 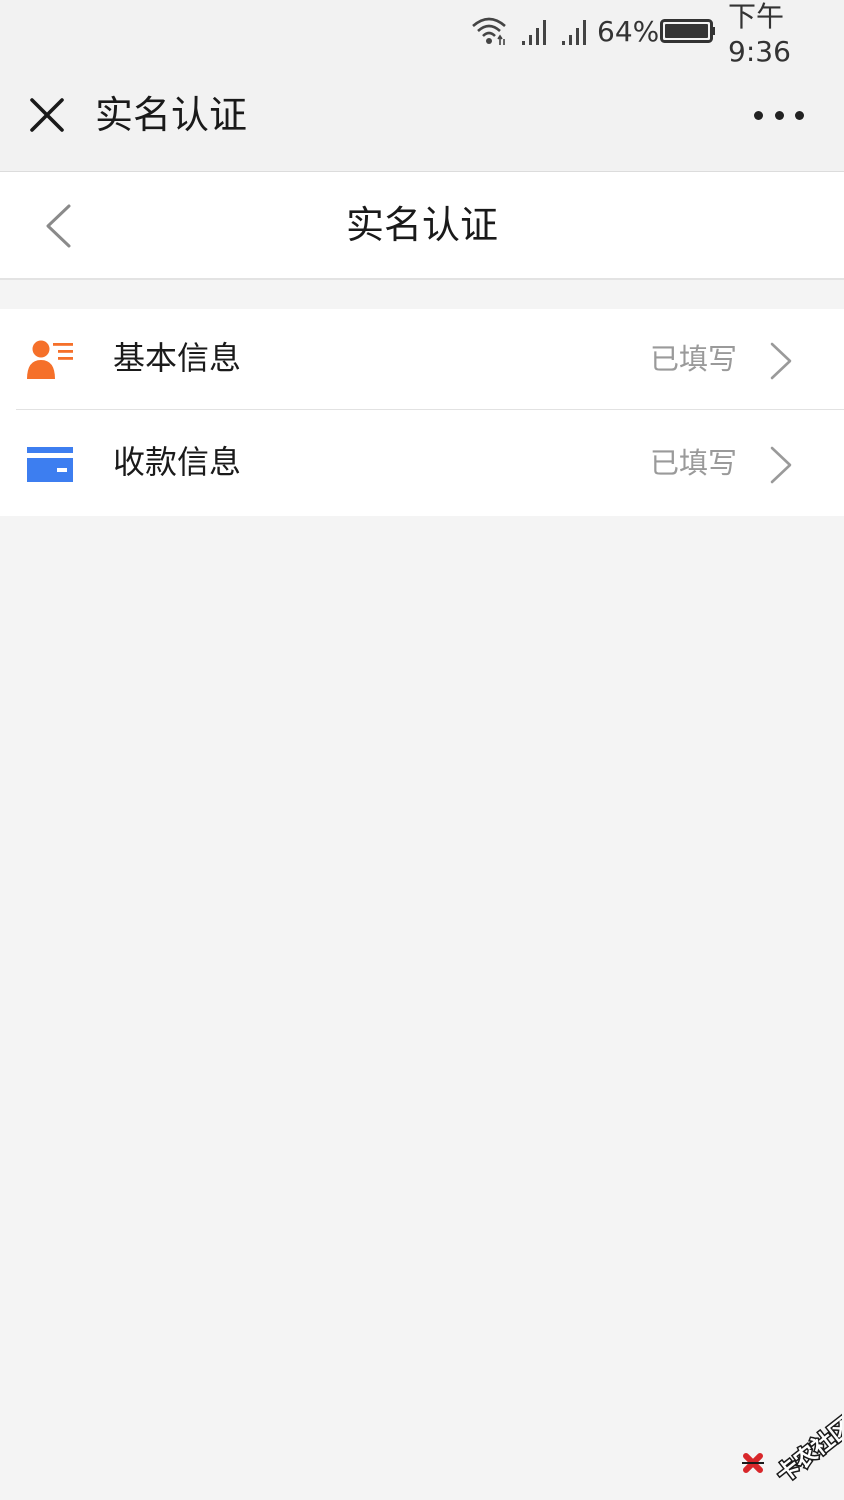 I want to click on page-title: 实名认证, so click(x=421, y=225).